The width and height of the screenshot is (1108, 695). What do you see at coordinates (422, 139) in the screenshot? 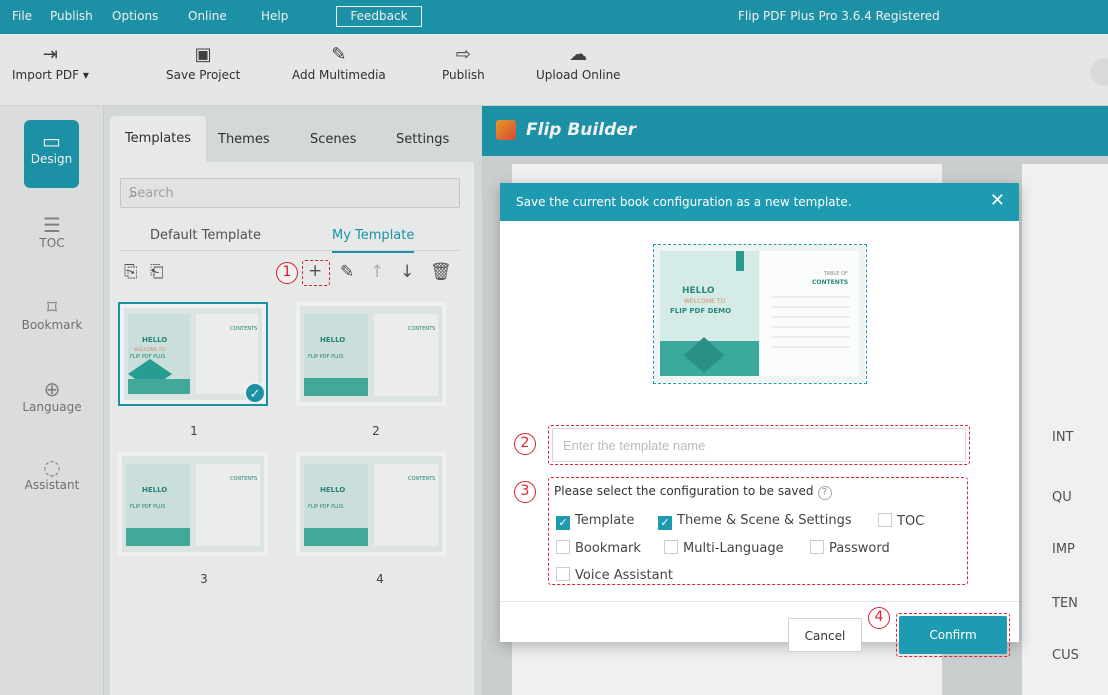
I see `tab-settings: Settings` at bounding box center [422, 139].